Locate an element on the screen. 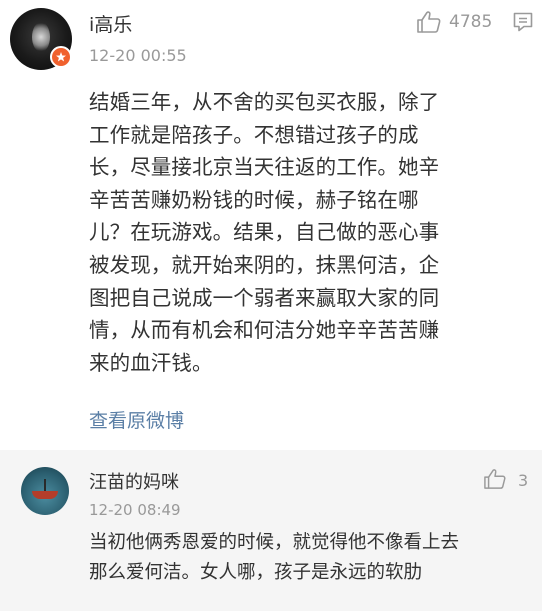 This screenshot has height=611, width=542. comment-line: 儿？在玩游戏。结果，自己做的恶心事 is located at coordinates (264, 232).